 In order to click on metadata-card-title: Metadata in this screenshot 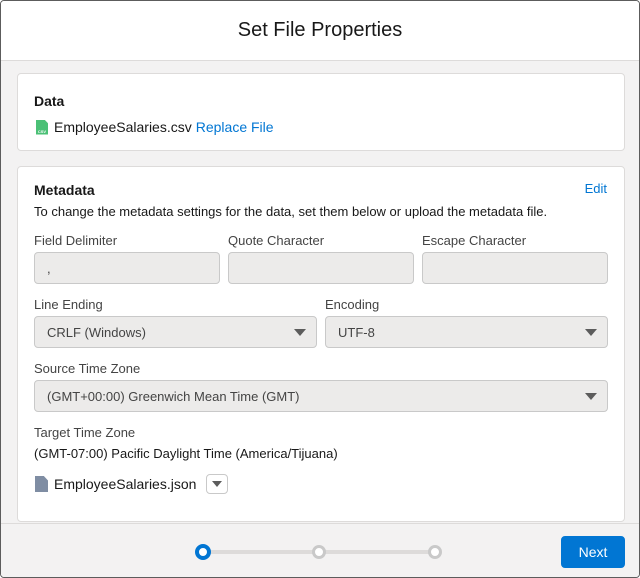, I will do `click(64, 190)`.